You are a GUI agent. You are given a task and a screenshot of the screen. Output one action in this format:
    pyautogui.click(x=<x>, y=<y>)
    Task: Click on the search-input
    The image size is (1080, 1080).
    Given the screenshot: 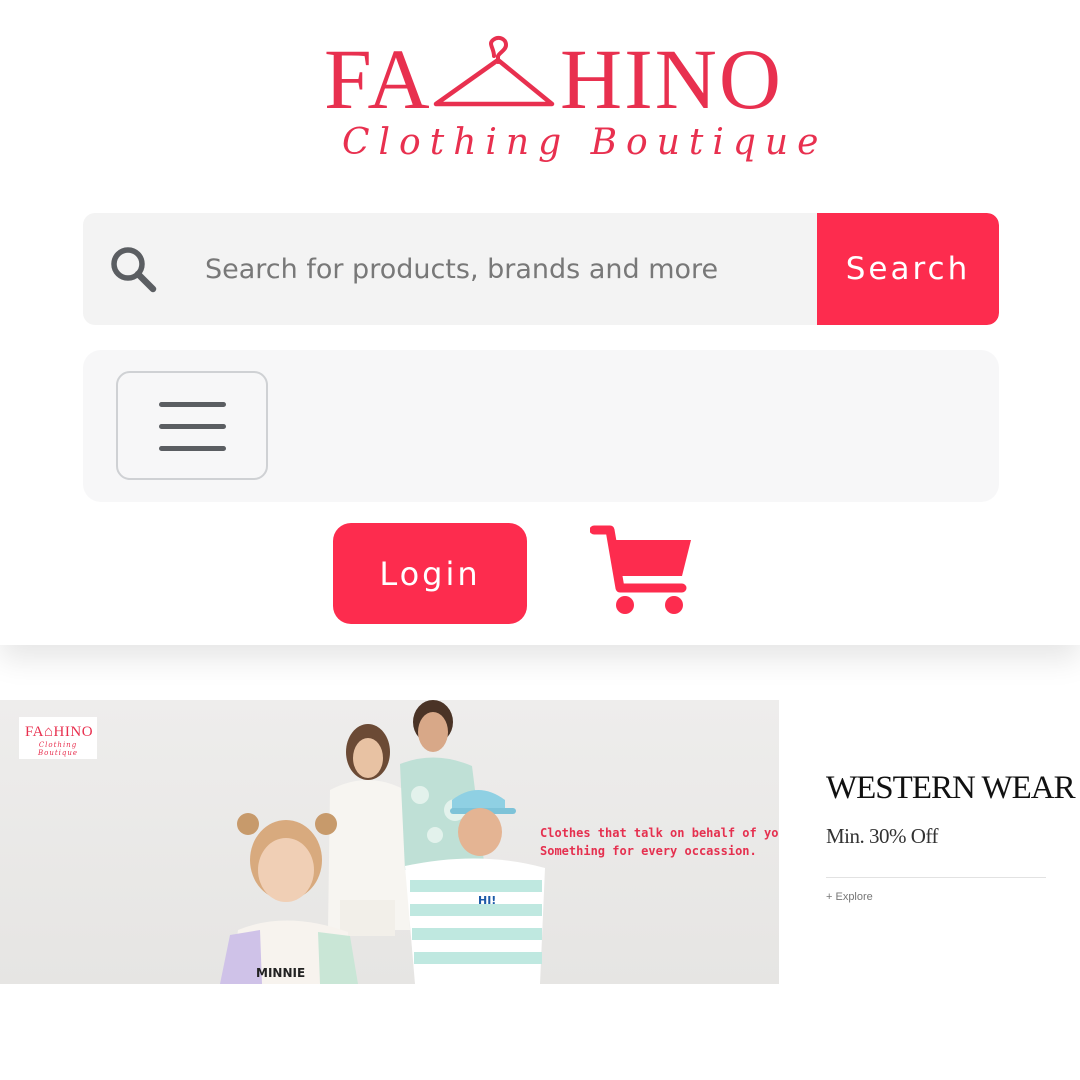 What is the action you would take?
    pyautogui.click(x=498, y=269)
    